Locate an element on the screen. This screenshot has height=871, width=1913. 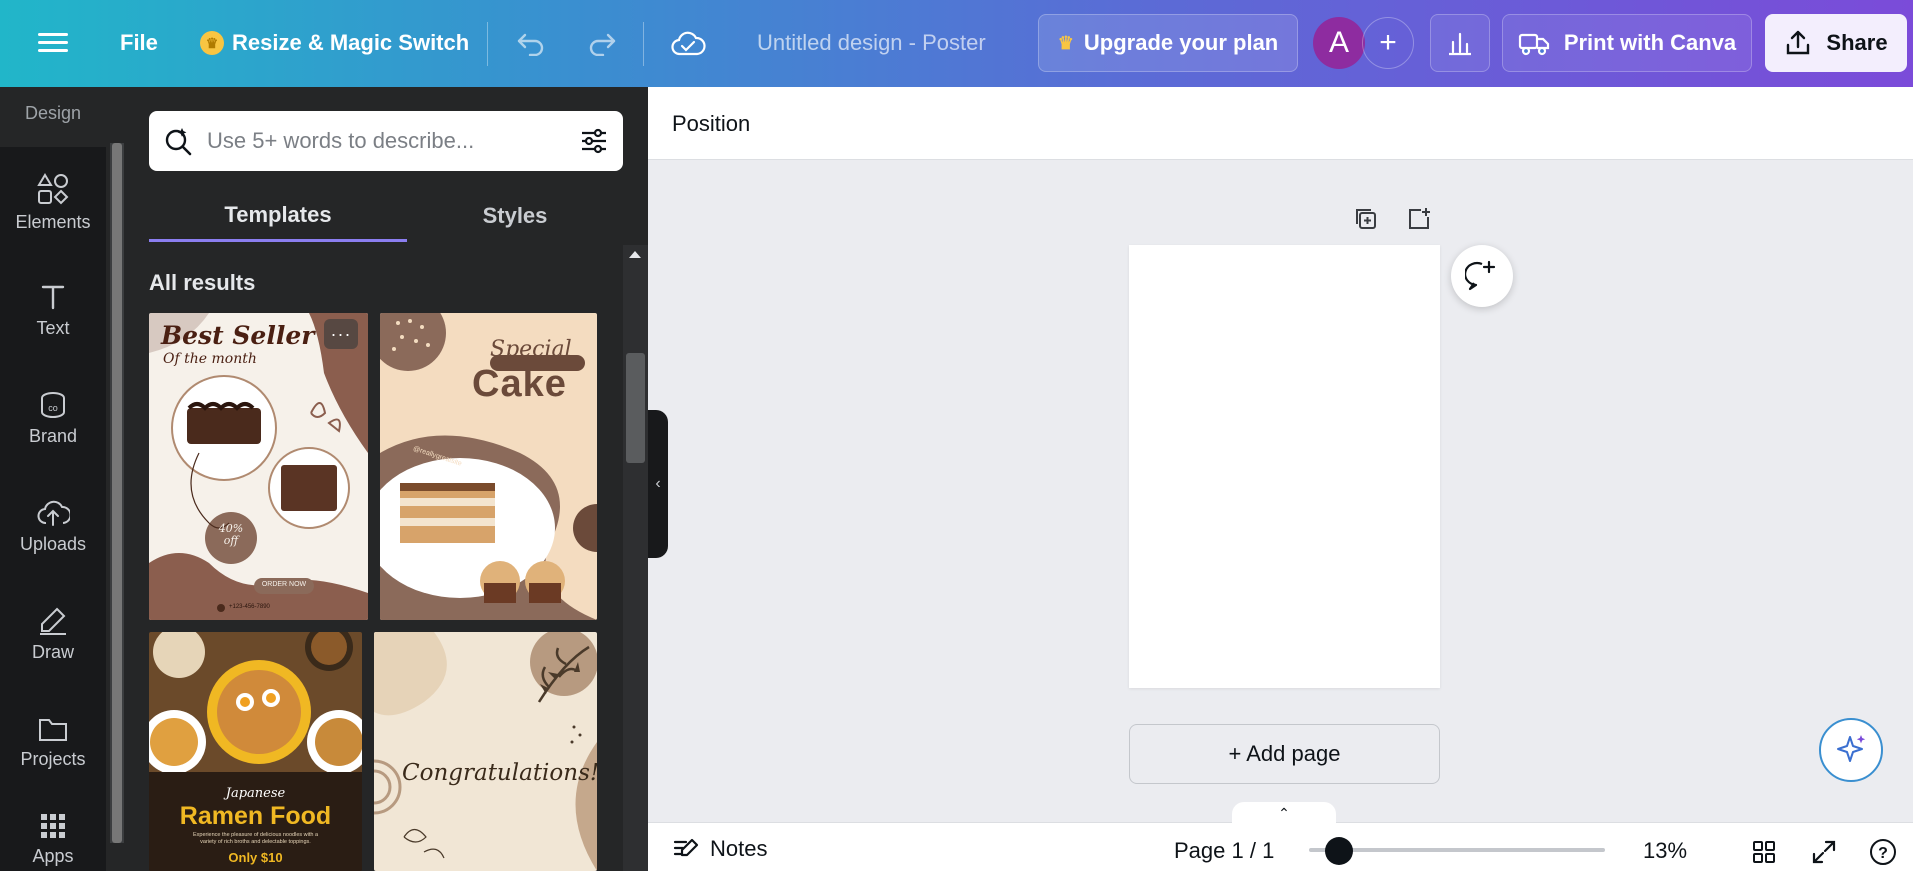
rail-item-design: Design is located at coordinates (53, 117).